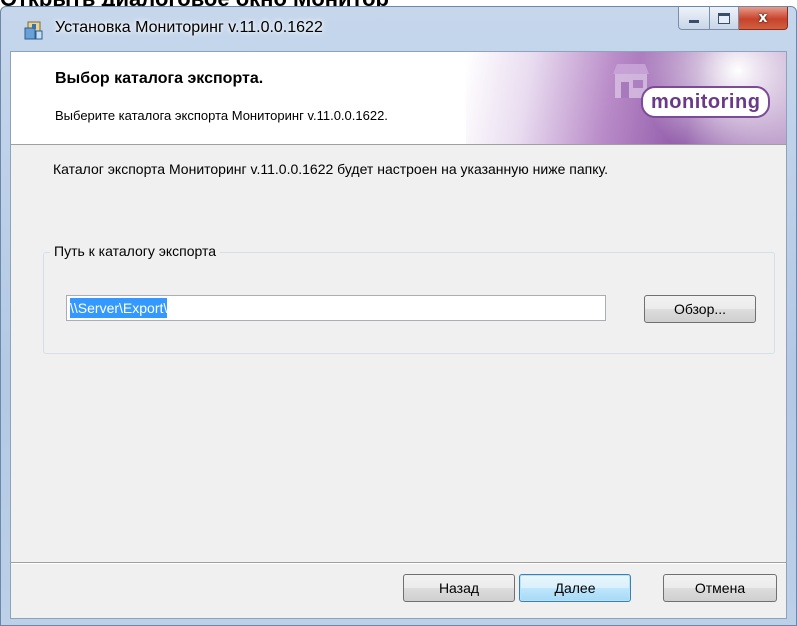 The image size is (797, 626). I want to click on minimize-icon, so click(694, 21).